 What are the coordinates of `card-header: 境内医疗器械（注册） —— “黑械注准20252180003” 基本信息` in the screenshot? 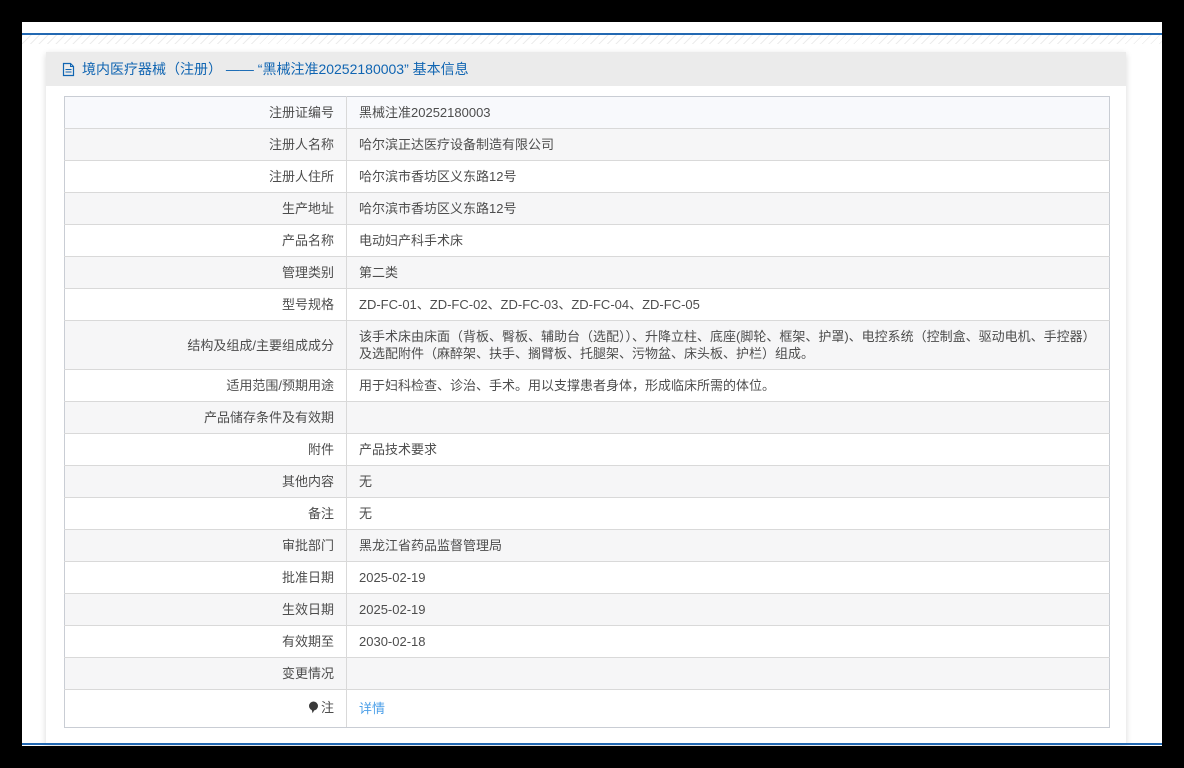 It's located at (586, 69).